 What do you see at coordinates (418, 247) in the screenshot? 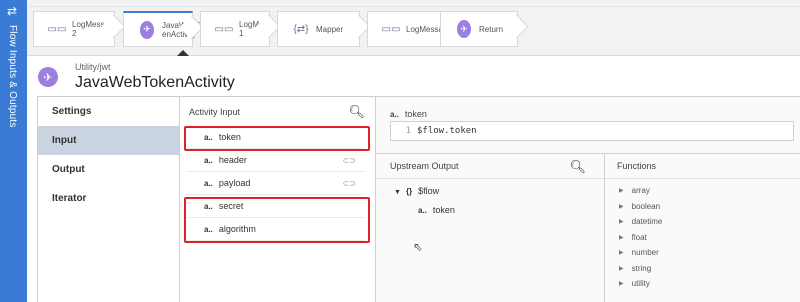
I see `mouse-cursor-icon: ⇖` at bounding box center [418, 247].